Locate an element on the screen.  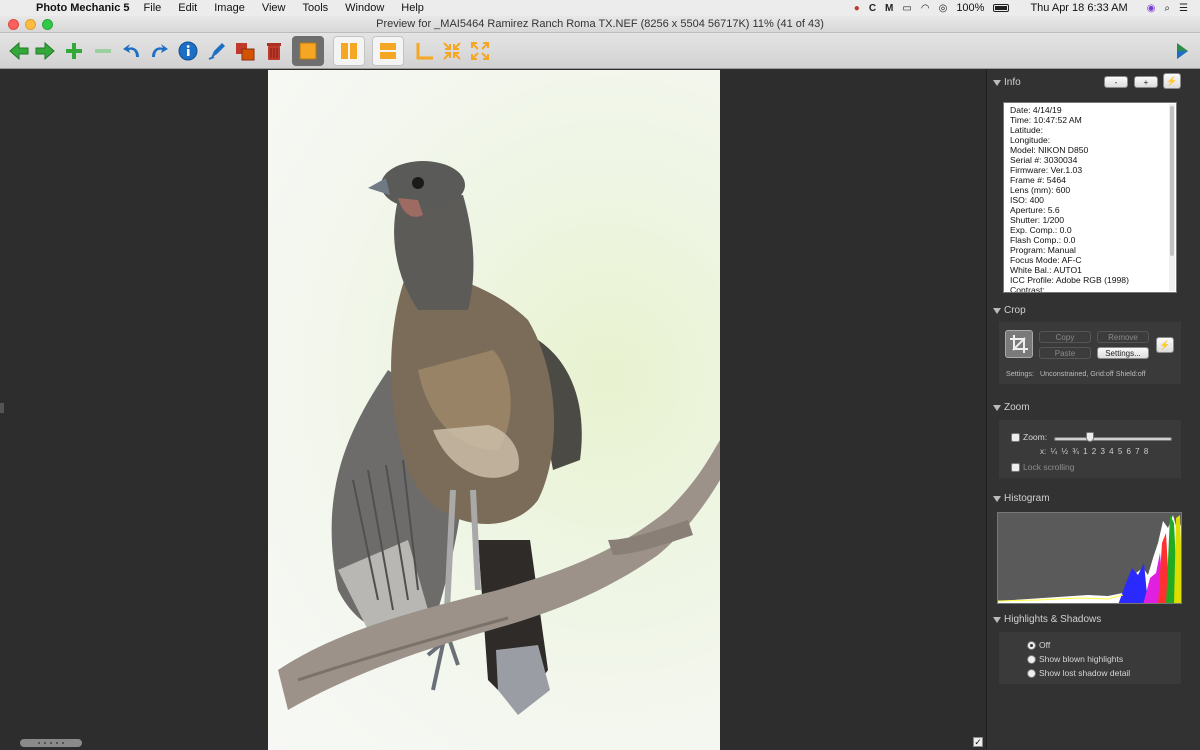
menubar-clock: Thu Apr 18 6:33 AM is located at coordinates (1078, 8).